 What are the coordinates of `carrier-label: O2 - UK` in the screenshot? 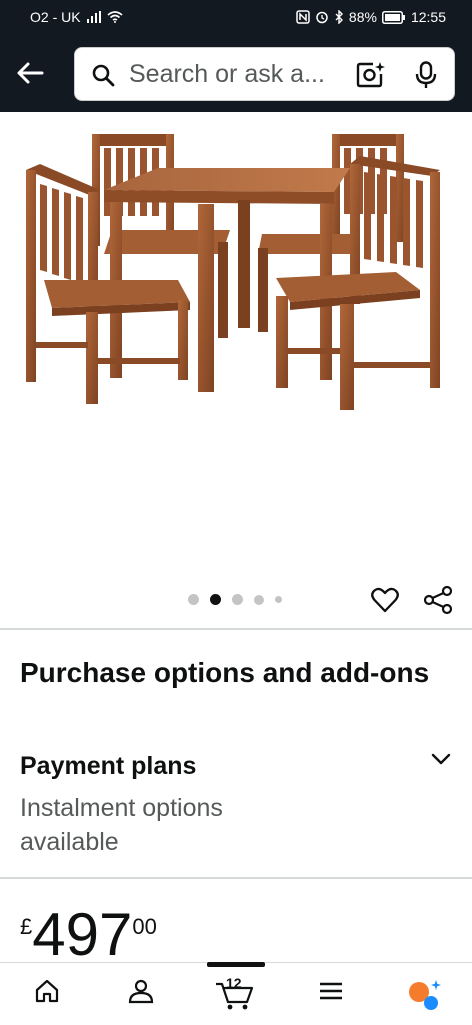 It's located at (55, 17).